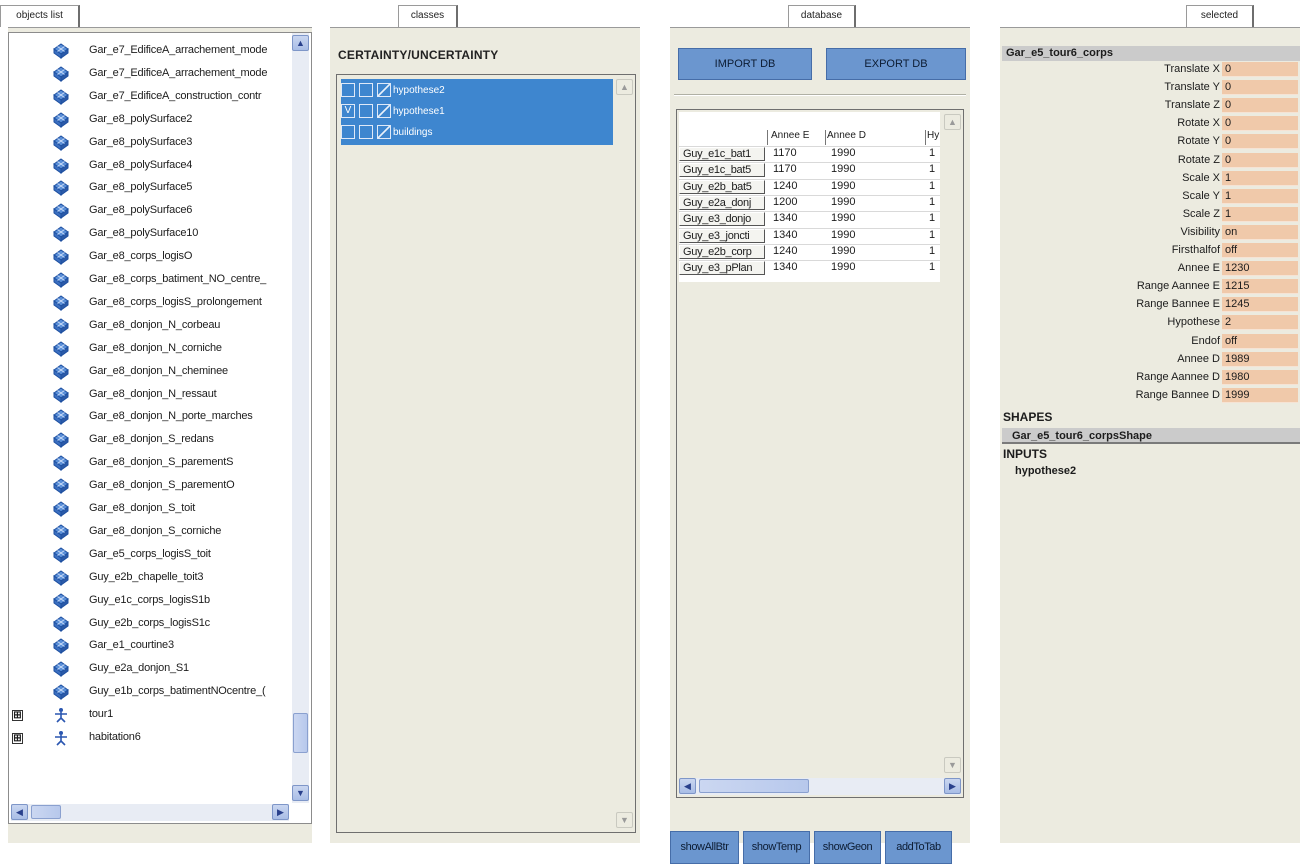 This screenshot has width=1306, height=864. I want to click on table-row: Guy_e3_donjo 1340 1990 1, so click(809, 219).